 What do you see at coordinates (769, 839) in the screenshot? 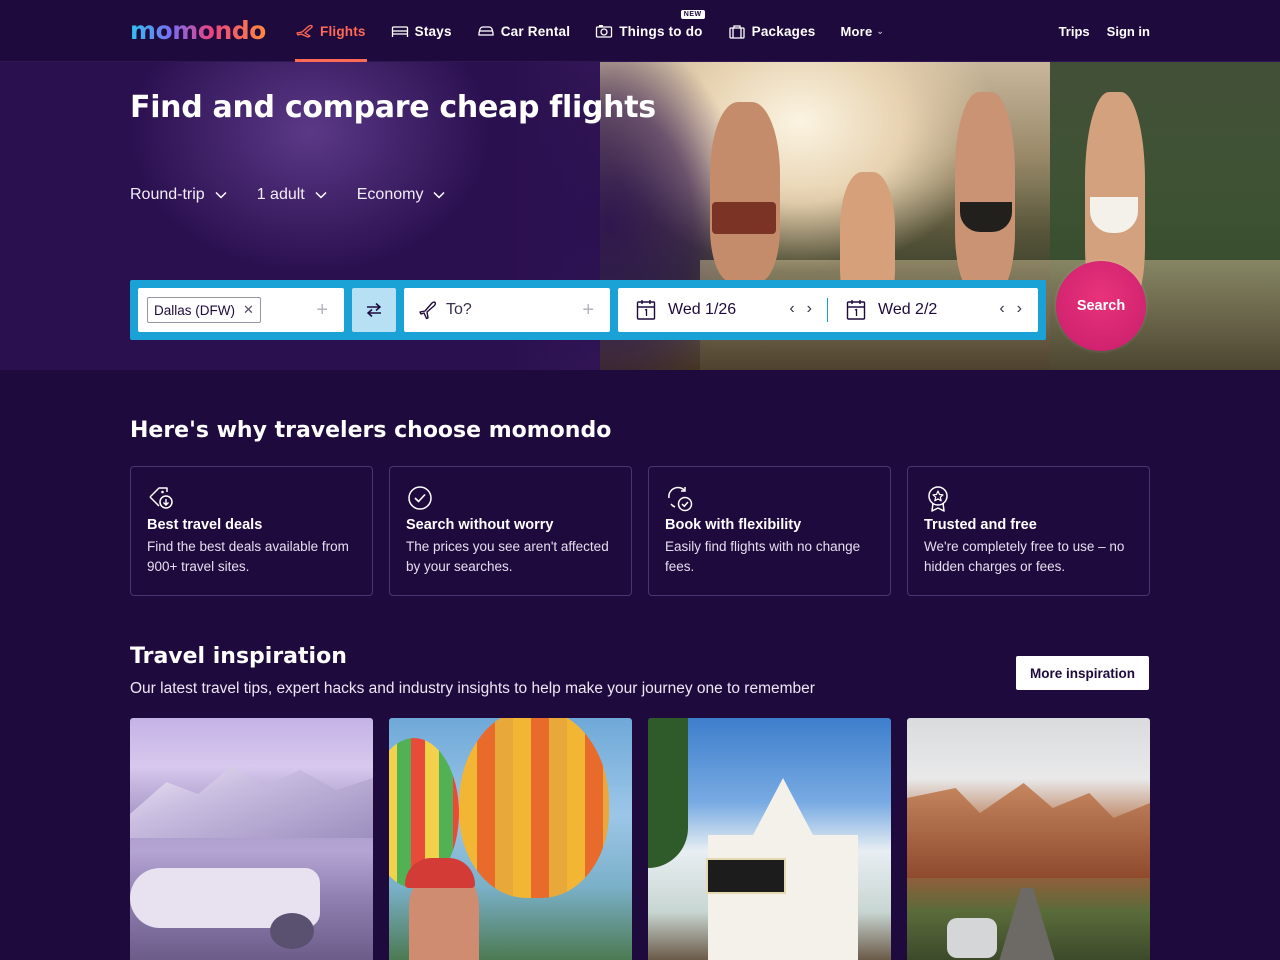
I see `inspiration-card-theater-building` at bounding box center [769, 839].